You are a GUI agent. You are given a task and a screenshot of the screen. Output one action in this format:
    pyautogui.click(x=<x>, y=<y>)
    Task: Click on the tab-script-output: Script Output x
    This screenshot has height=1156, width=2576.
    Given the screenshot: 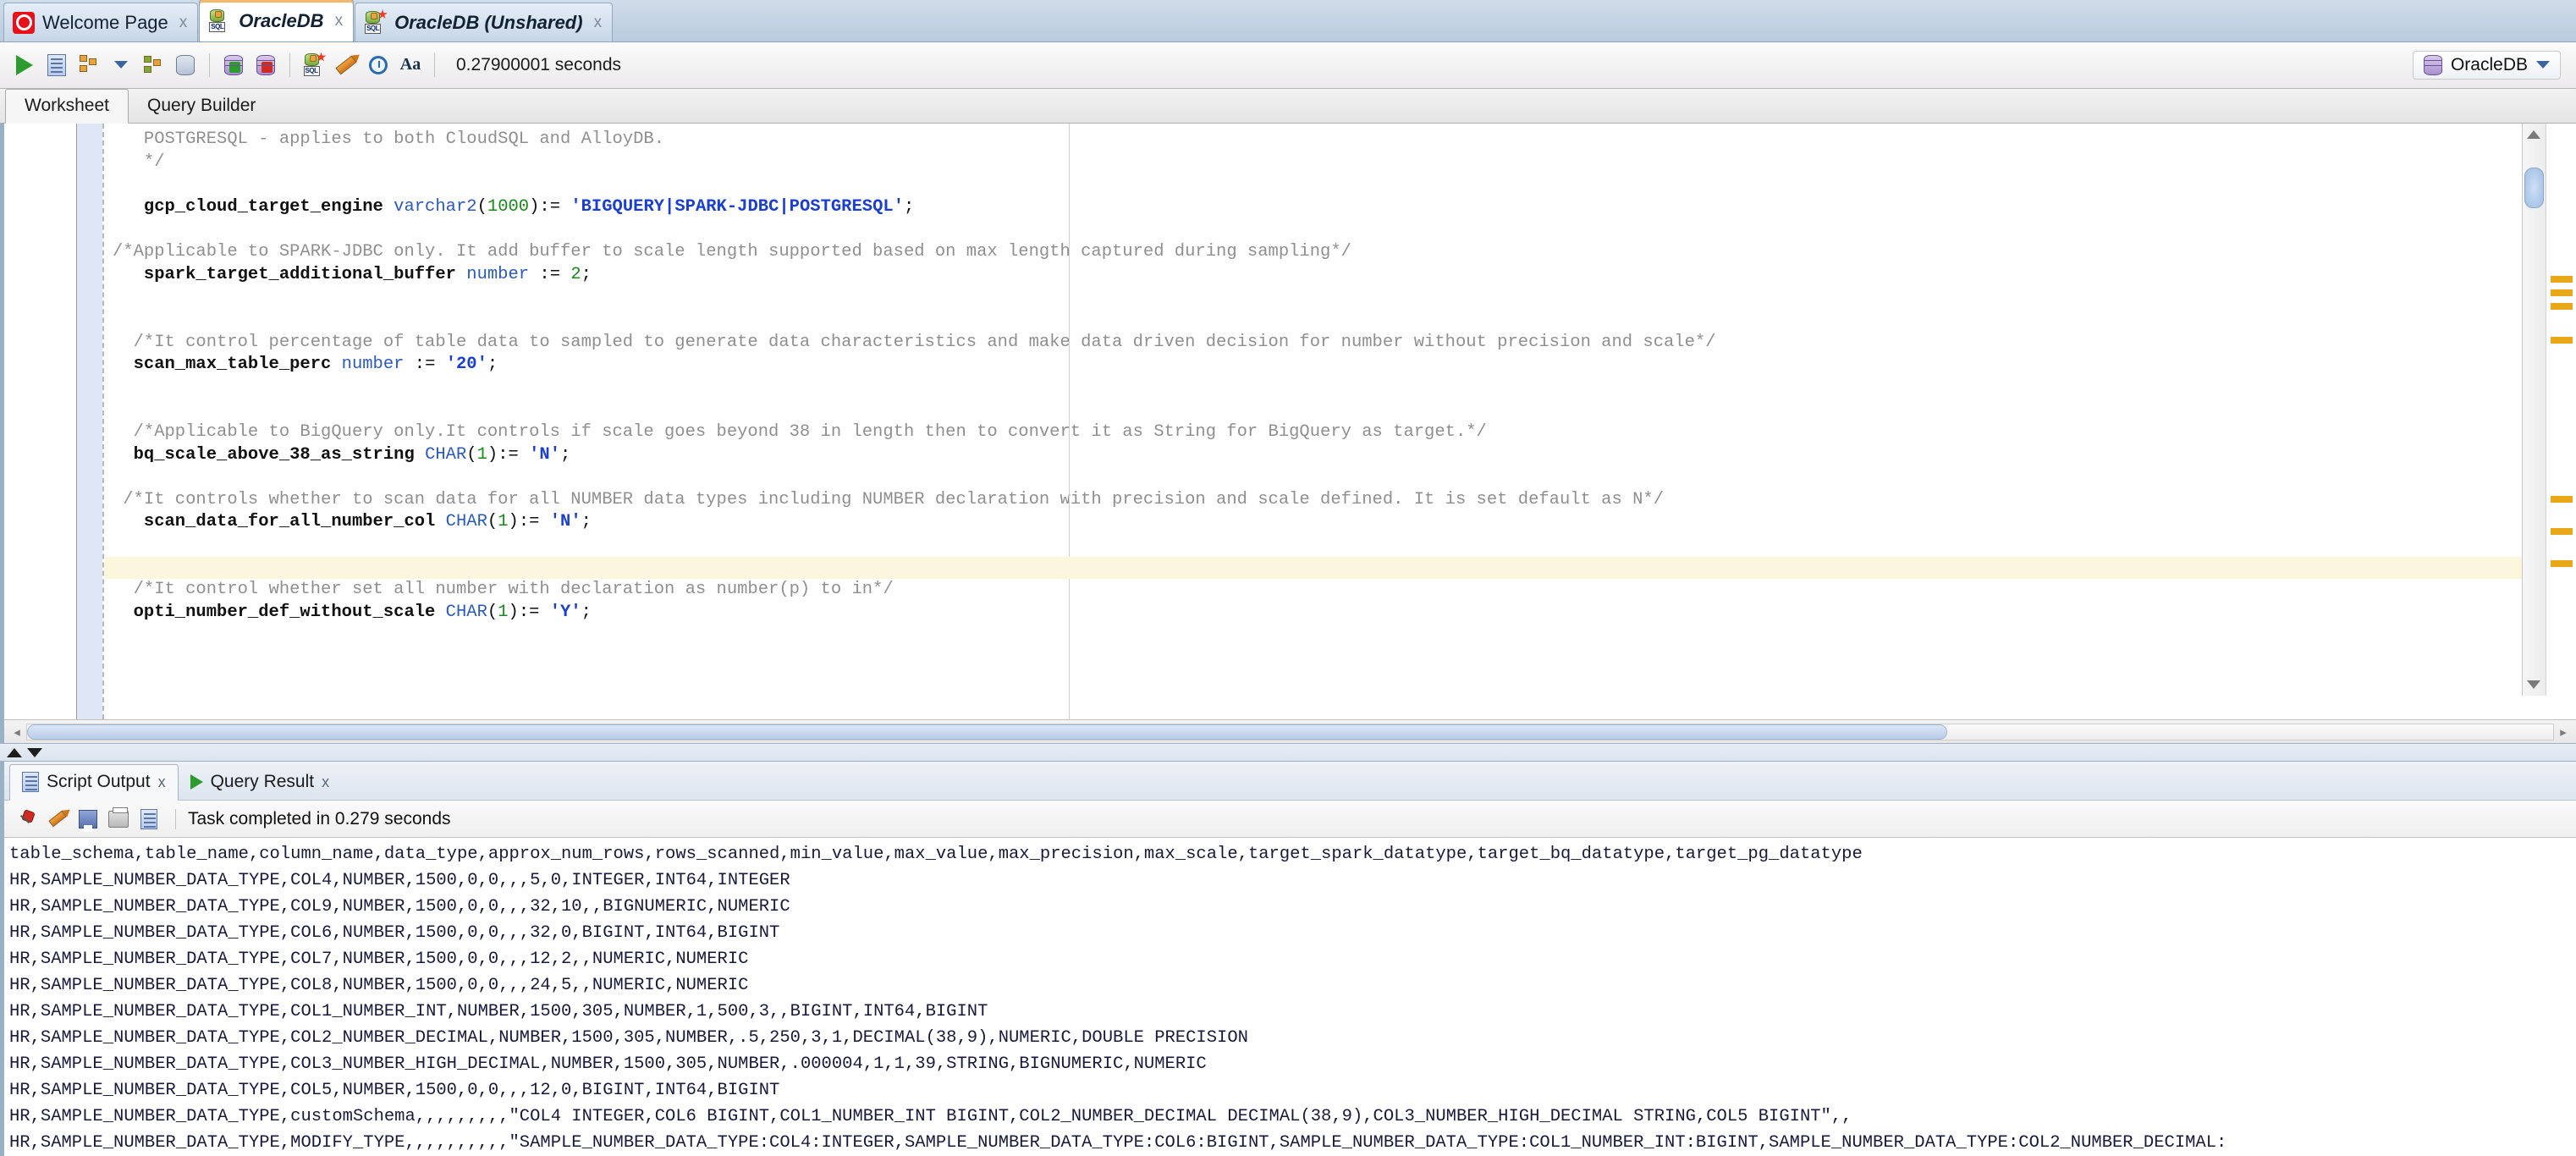 What is the action you would take?
    pyautogui.click(x=94, y=782)
    